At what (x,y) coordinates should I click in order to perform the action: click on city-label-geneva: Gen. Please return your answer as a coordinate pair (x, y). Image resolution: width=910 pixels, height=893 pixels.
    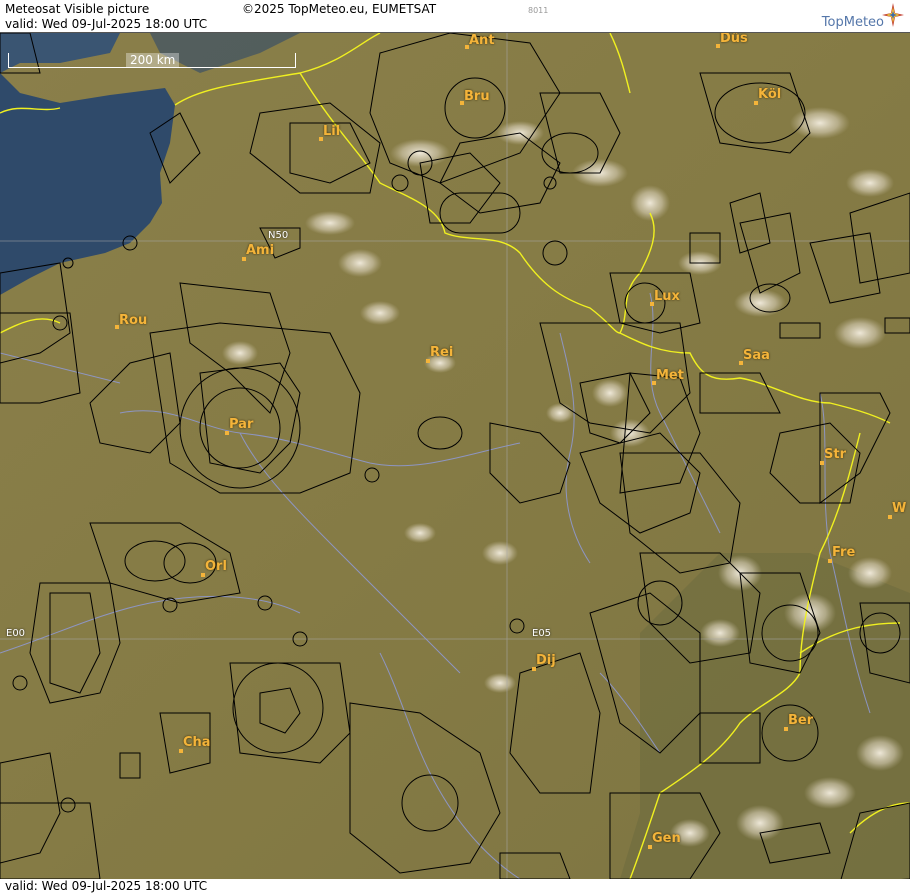
    Looking at the image, I should click on (666, 838).